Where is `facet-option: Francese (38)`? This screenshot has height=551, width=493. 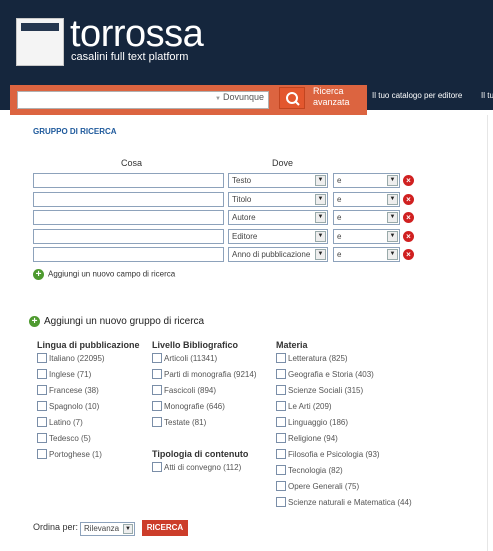 facet-option: Francese (38) is located at coordinates (88, 392).